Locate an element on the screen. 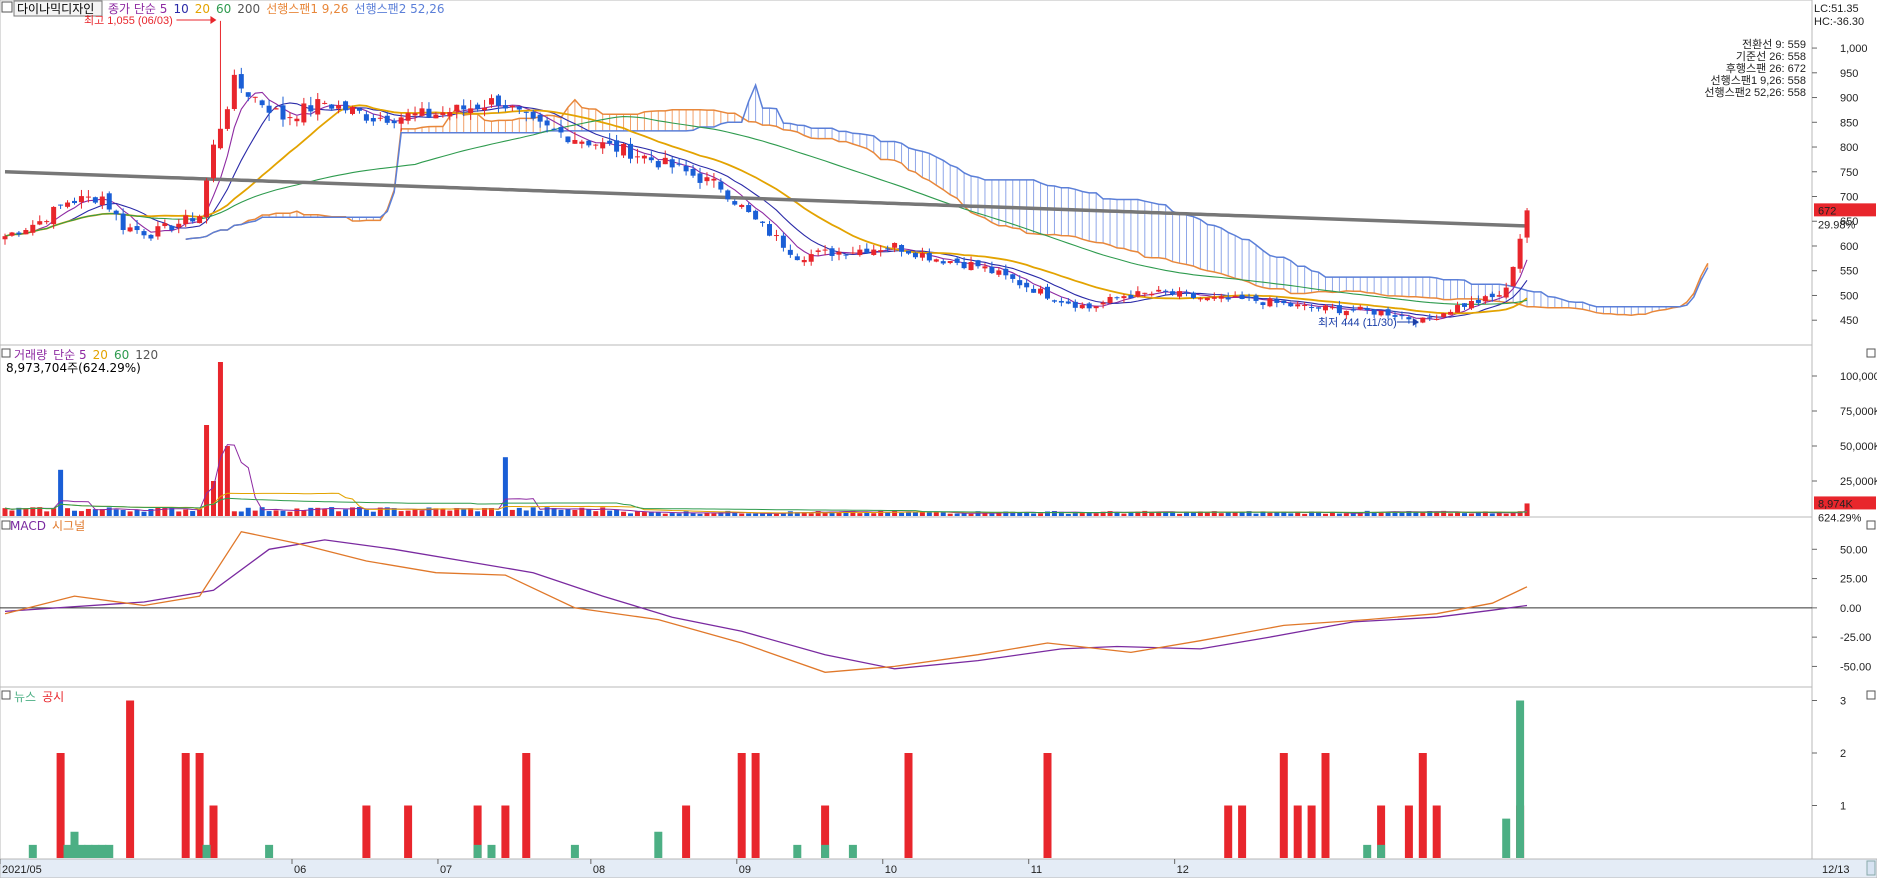 The height and width of the screenshot is (878, 1877). price-legend-item: 60 is located at coordinates (223, 9).